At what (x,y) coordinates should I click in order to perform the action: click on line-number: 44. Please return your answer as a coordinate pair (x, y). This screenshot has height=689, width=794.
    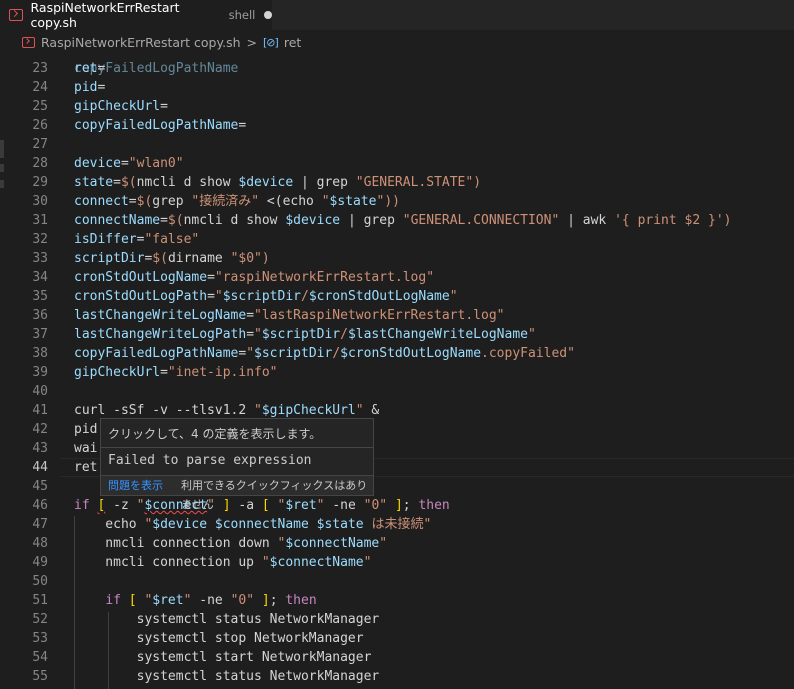
    Looking at the image, I should click on (40, 467).